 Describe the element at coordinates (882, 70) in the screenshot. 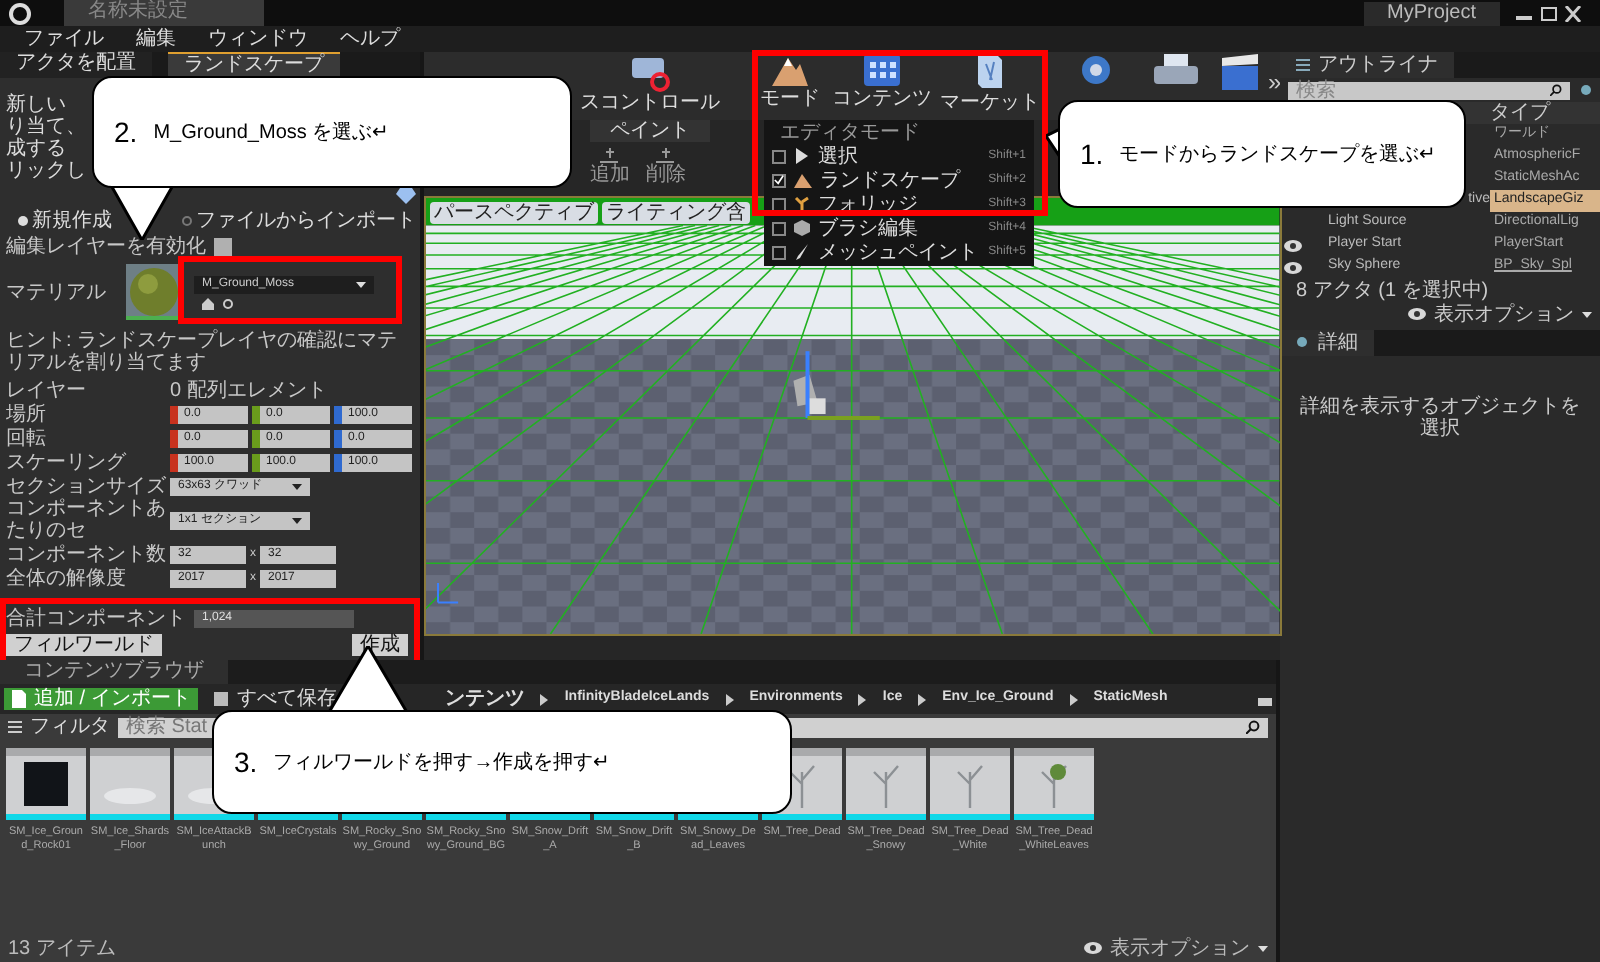

I see `grid-icon` at that location.